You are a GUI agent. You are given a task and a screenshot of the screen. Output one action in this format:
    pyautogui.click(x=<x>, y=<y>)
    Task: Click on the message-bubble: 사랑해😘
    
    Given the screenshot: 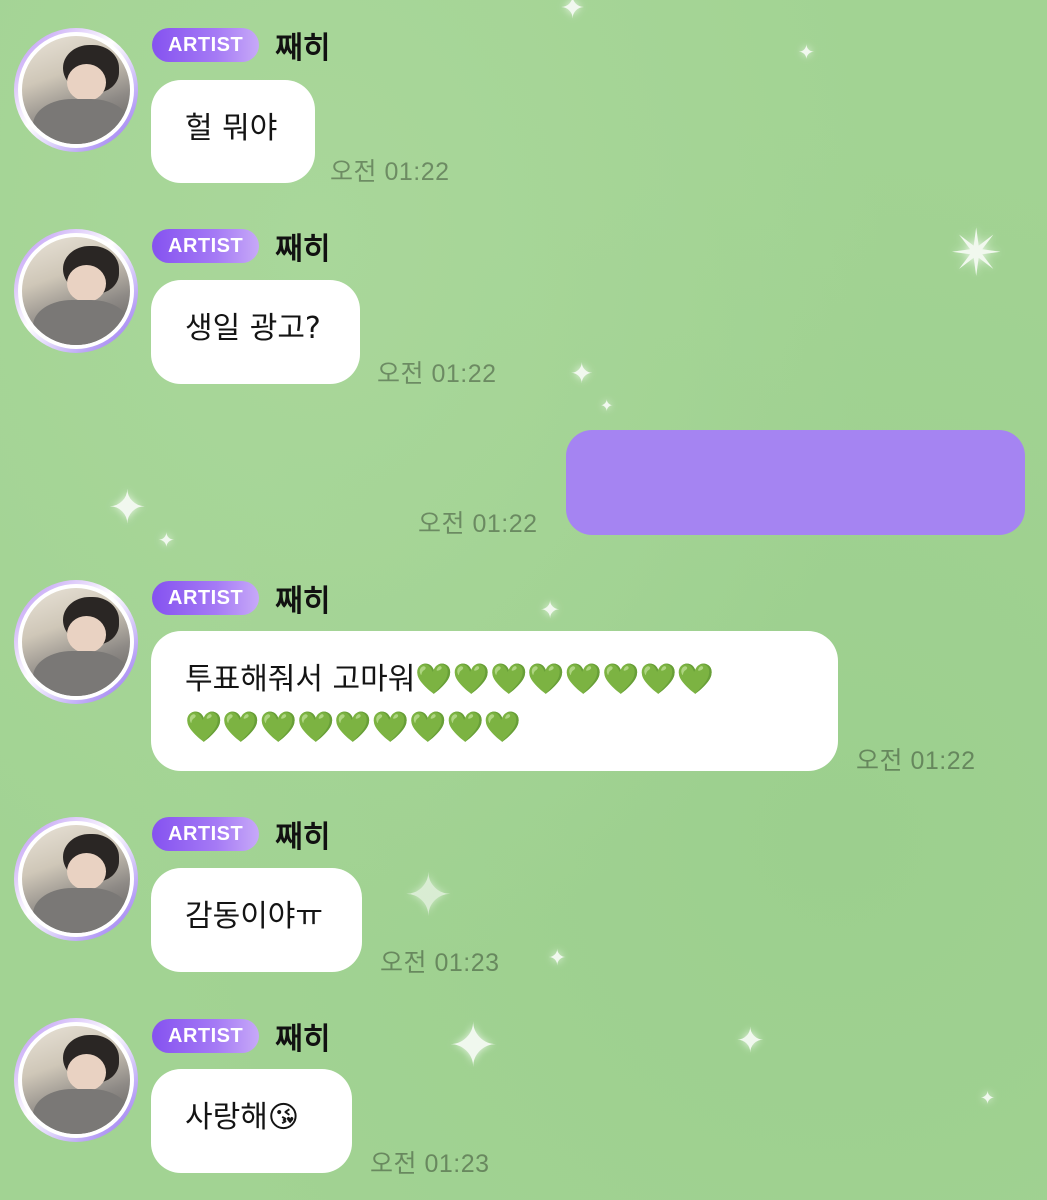 What is the action you would take?
    pyautogui.click(x=251, y=1121)
    